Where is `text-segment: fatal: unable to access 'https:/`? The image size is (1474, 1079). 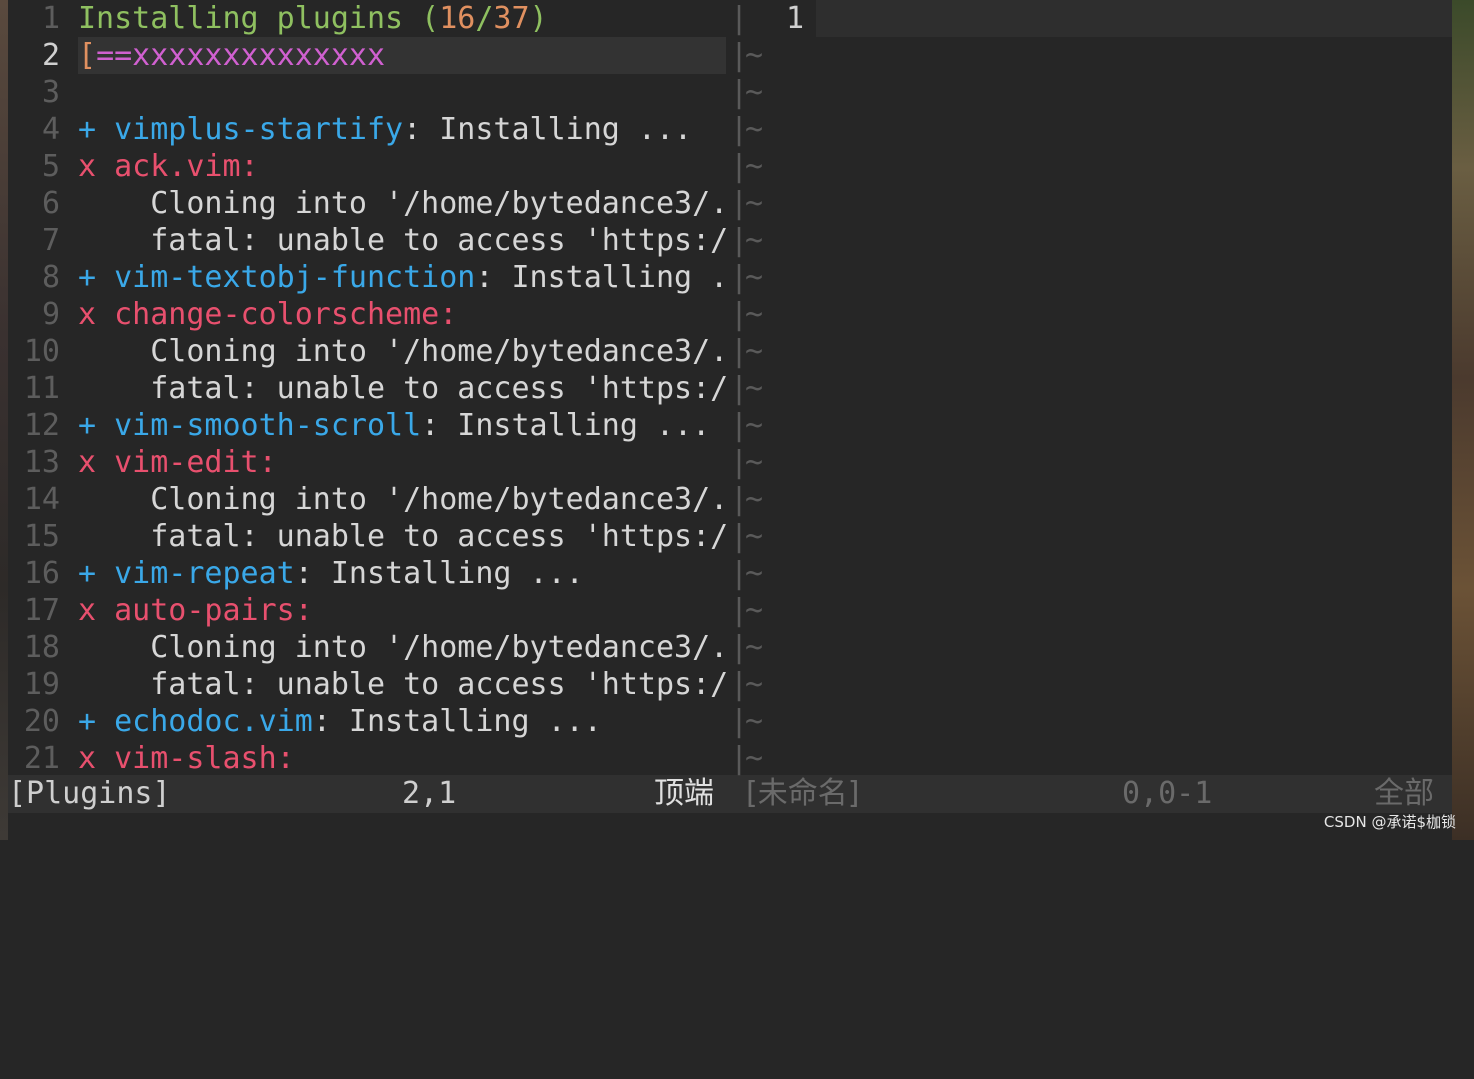 text-segment: fatal: unable to access 'https:/ is located at coordinates (403, 240).